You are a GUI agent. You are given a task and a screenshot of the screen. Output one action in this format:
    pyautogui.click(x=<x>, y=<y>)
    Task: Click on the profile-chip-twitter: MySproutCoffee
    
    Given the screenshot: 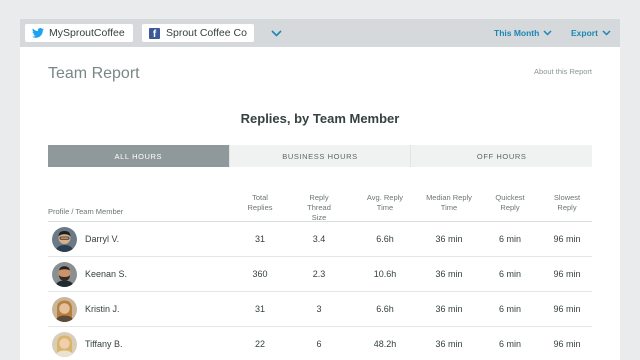 What is the action you would take?
    pyautogui.click(x=79, y=33)
    